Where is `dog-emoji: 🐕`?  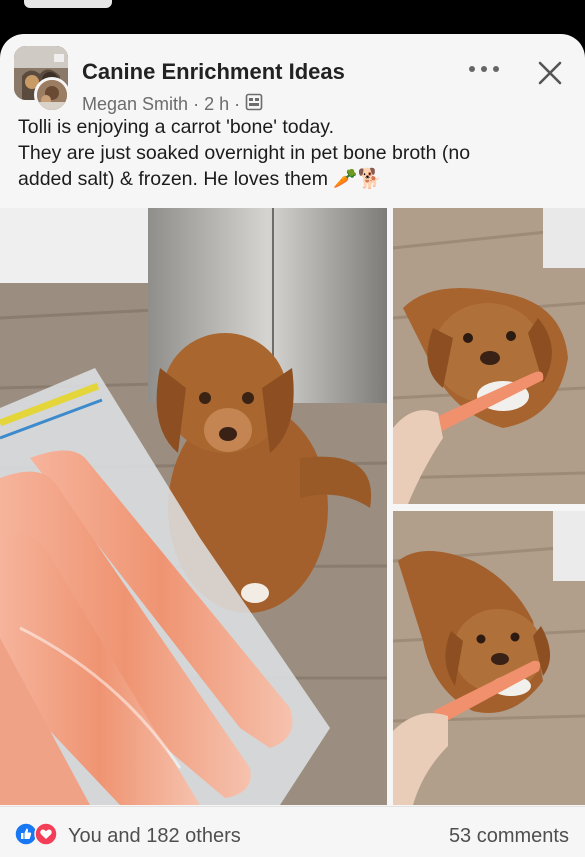 dog-emoji: 🐕 is located at coordinates (369, 179).